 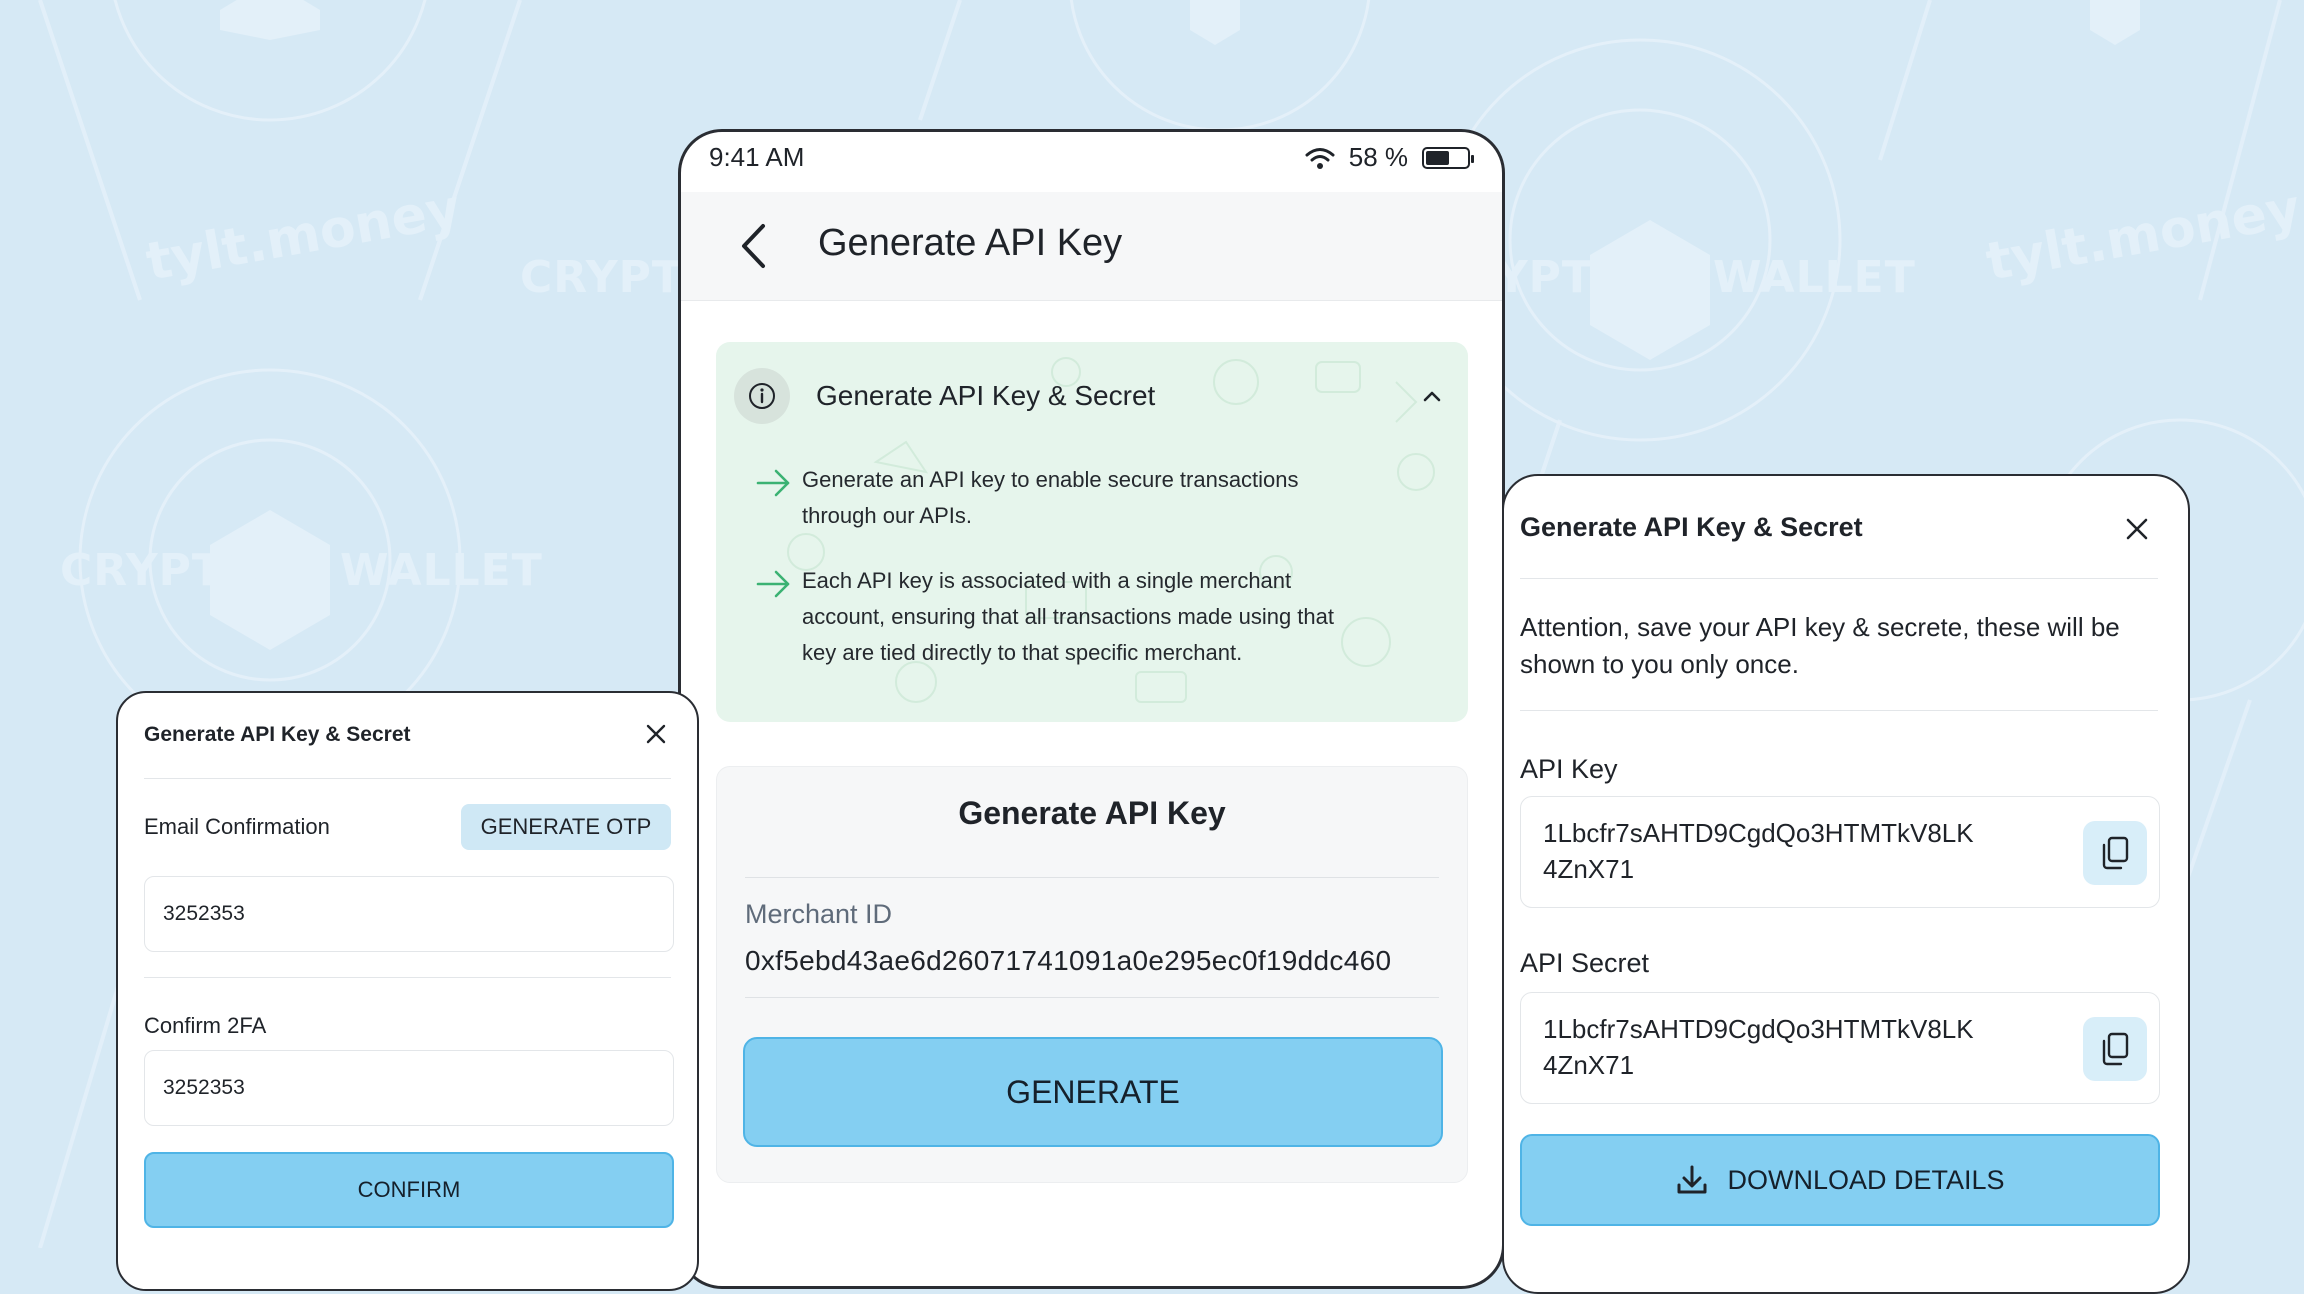 What do you see at coordinates (762, 396) in the screenshot?
I see `info-icon` at bounding box center [762, 396].